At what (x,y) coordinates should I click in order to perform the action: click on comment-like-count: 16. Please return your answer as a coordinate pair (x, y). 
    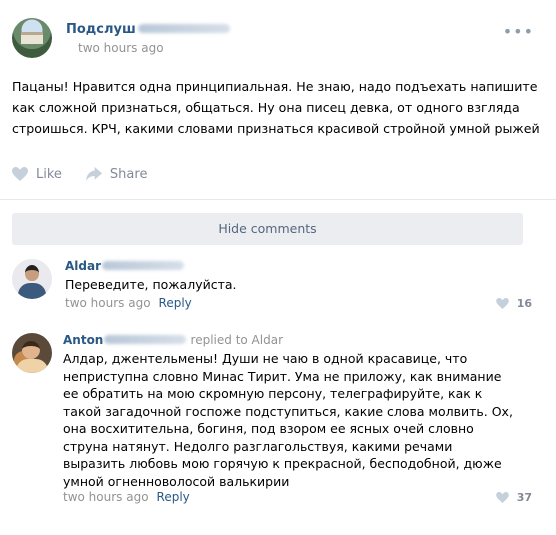
    Looking at the image, I should click on (524, 303).